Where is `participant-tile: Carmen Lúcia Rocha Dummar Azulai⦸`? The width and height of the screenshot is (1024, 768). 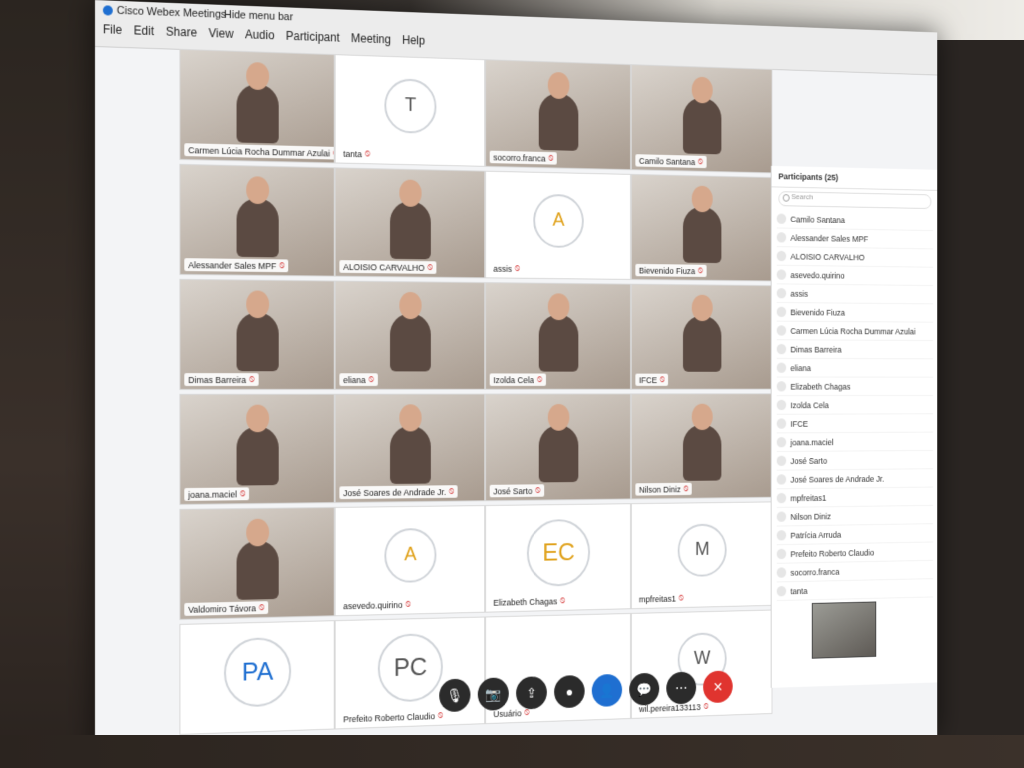 participant-tile: Carmen Lúcia Rocha Dummar Azulai⦸ is located at coordinates (257, 106).